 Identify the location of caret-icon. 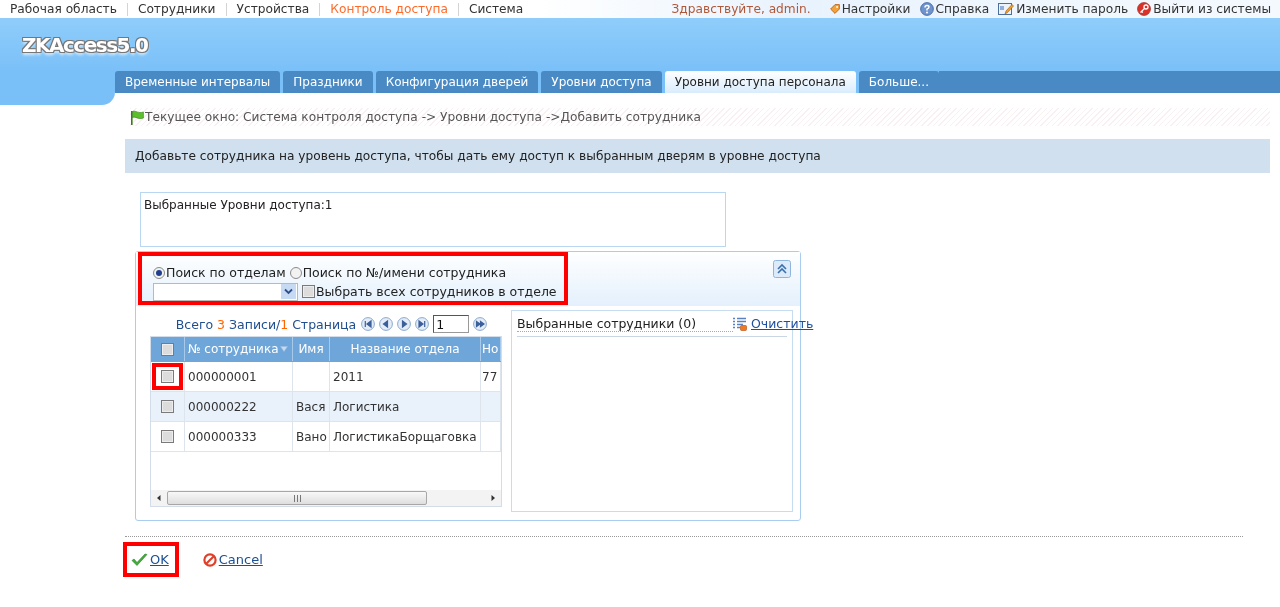
(288, 291).